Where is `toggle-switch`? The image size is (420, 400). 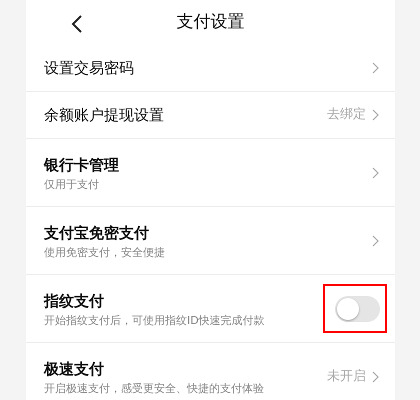 toggle-switch is located at coordinates (357, 309).